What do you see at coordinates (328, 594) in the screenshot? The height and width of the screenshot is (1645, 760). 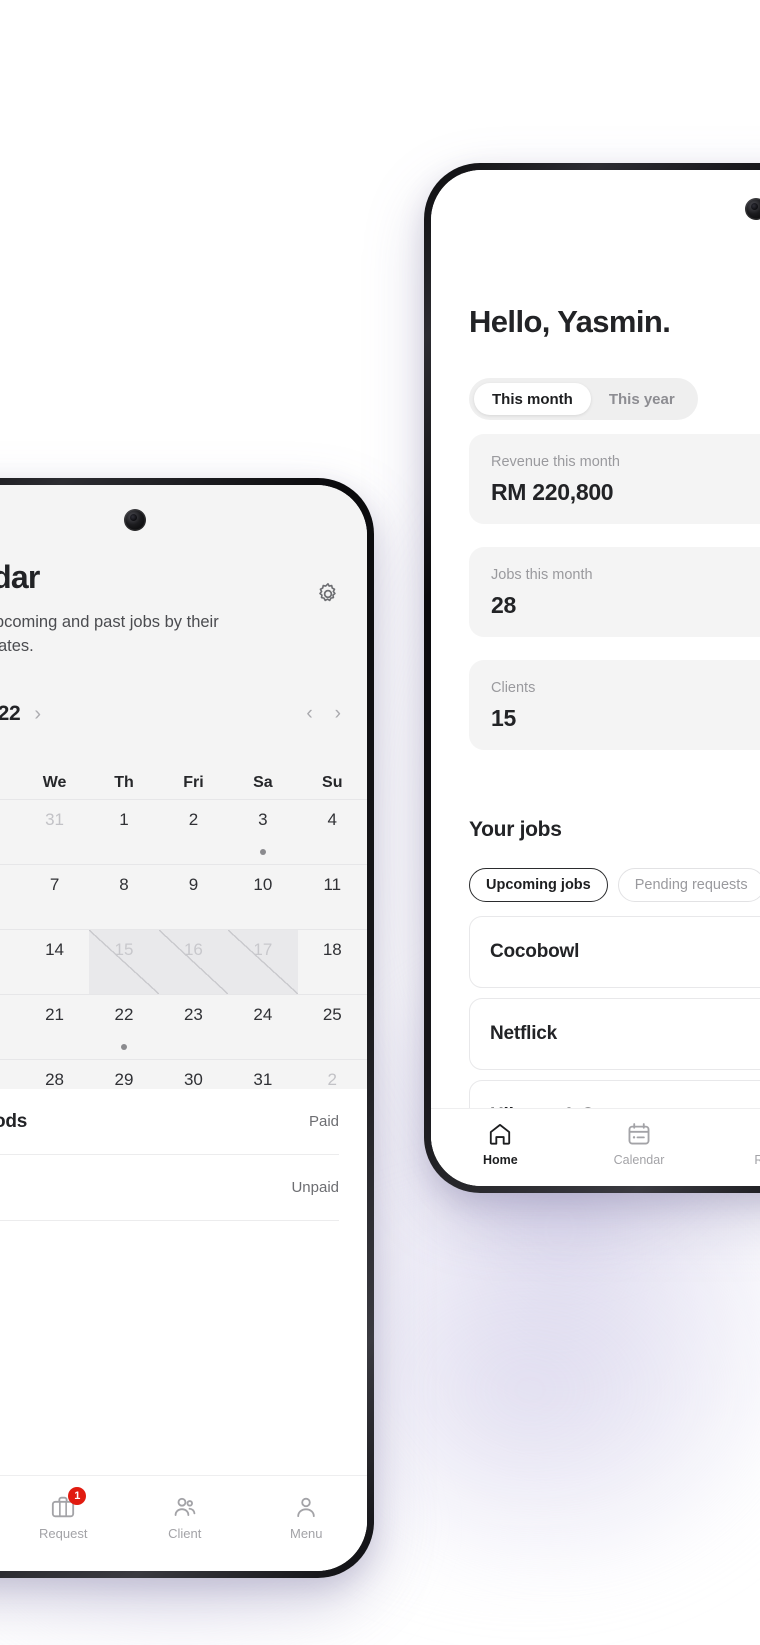 I see `gear-icon` at bounding box center [328, 594].